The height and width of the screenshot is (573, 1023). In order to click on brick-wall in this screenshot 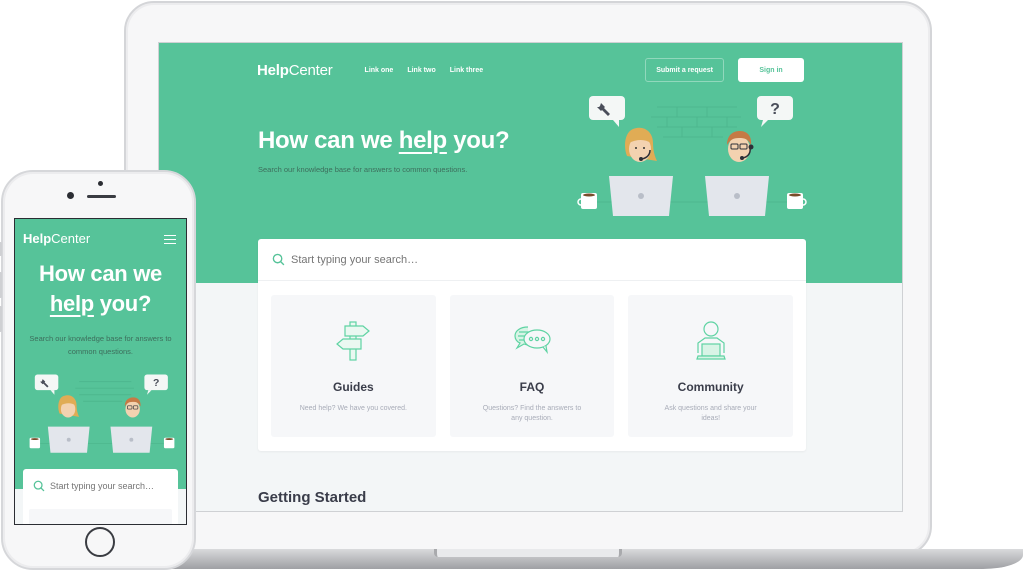, I will do `click(696, 122)`.